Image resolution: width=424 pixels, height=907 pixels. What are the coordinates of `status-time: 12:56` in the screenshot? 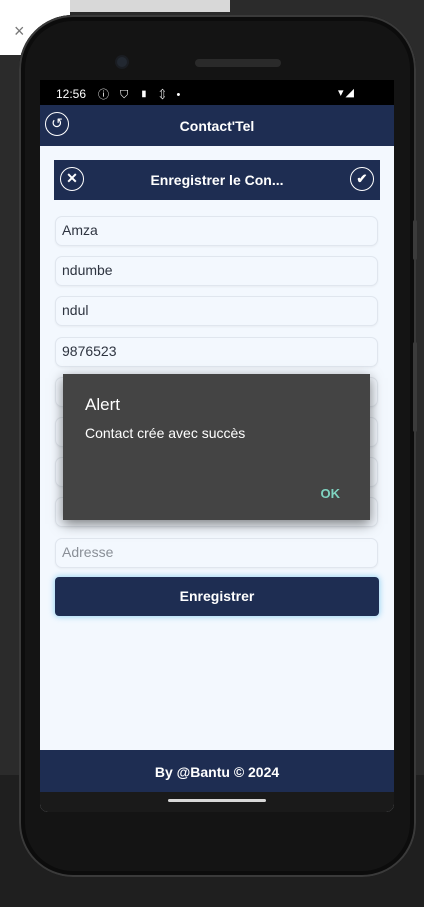 It's located at (71, 94).